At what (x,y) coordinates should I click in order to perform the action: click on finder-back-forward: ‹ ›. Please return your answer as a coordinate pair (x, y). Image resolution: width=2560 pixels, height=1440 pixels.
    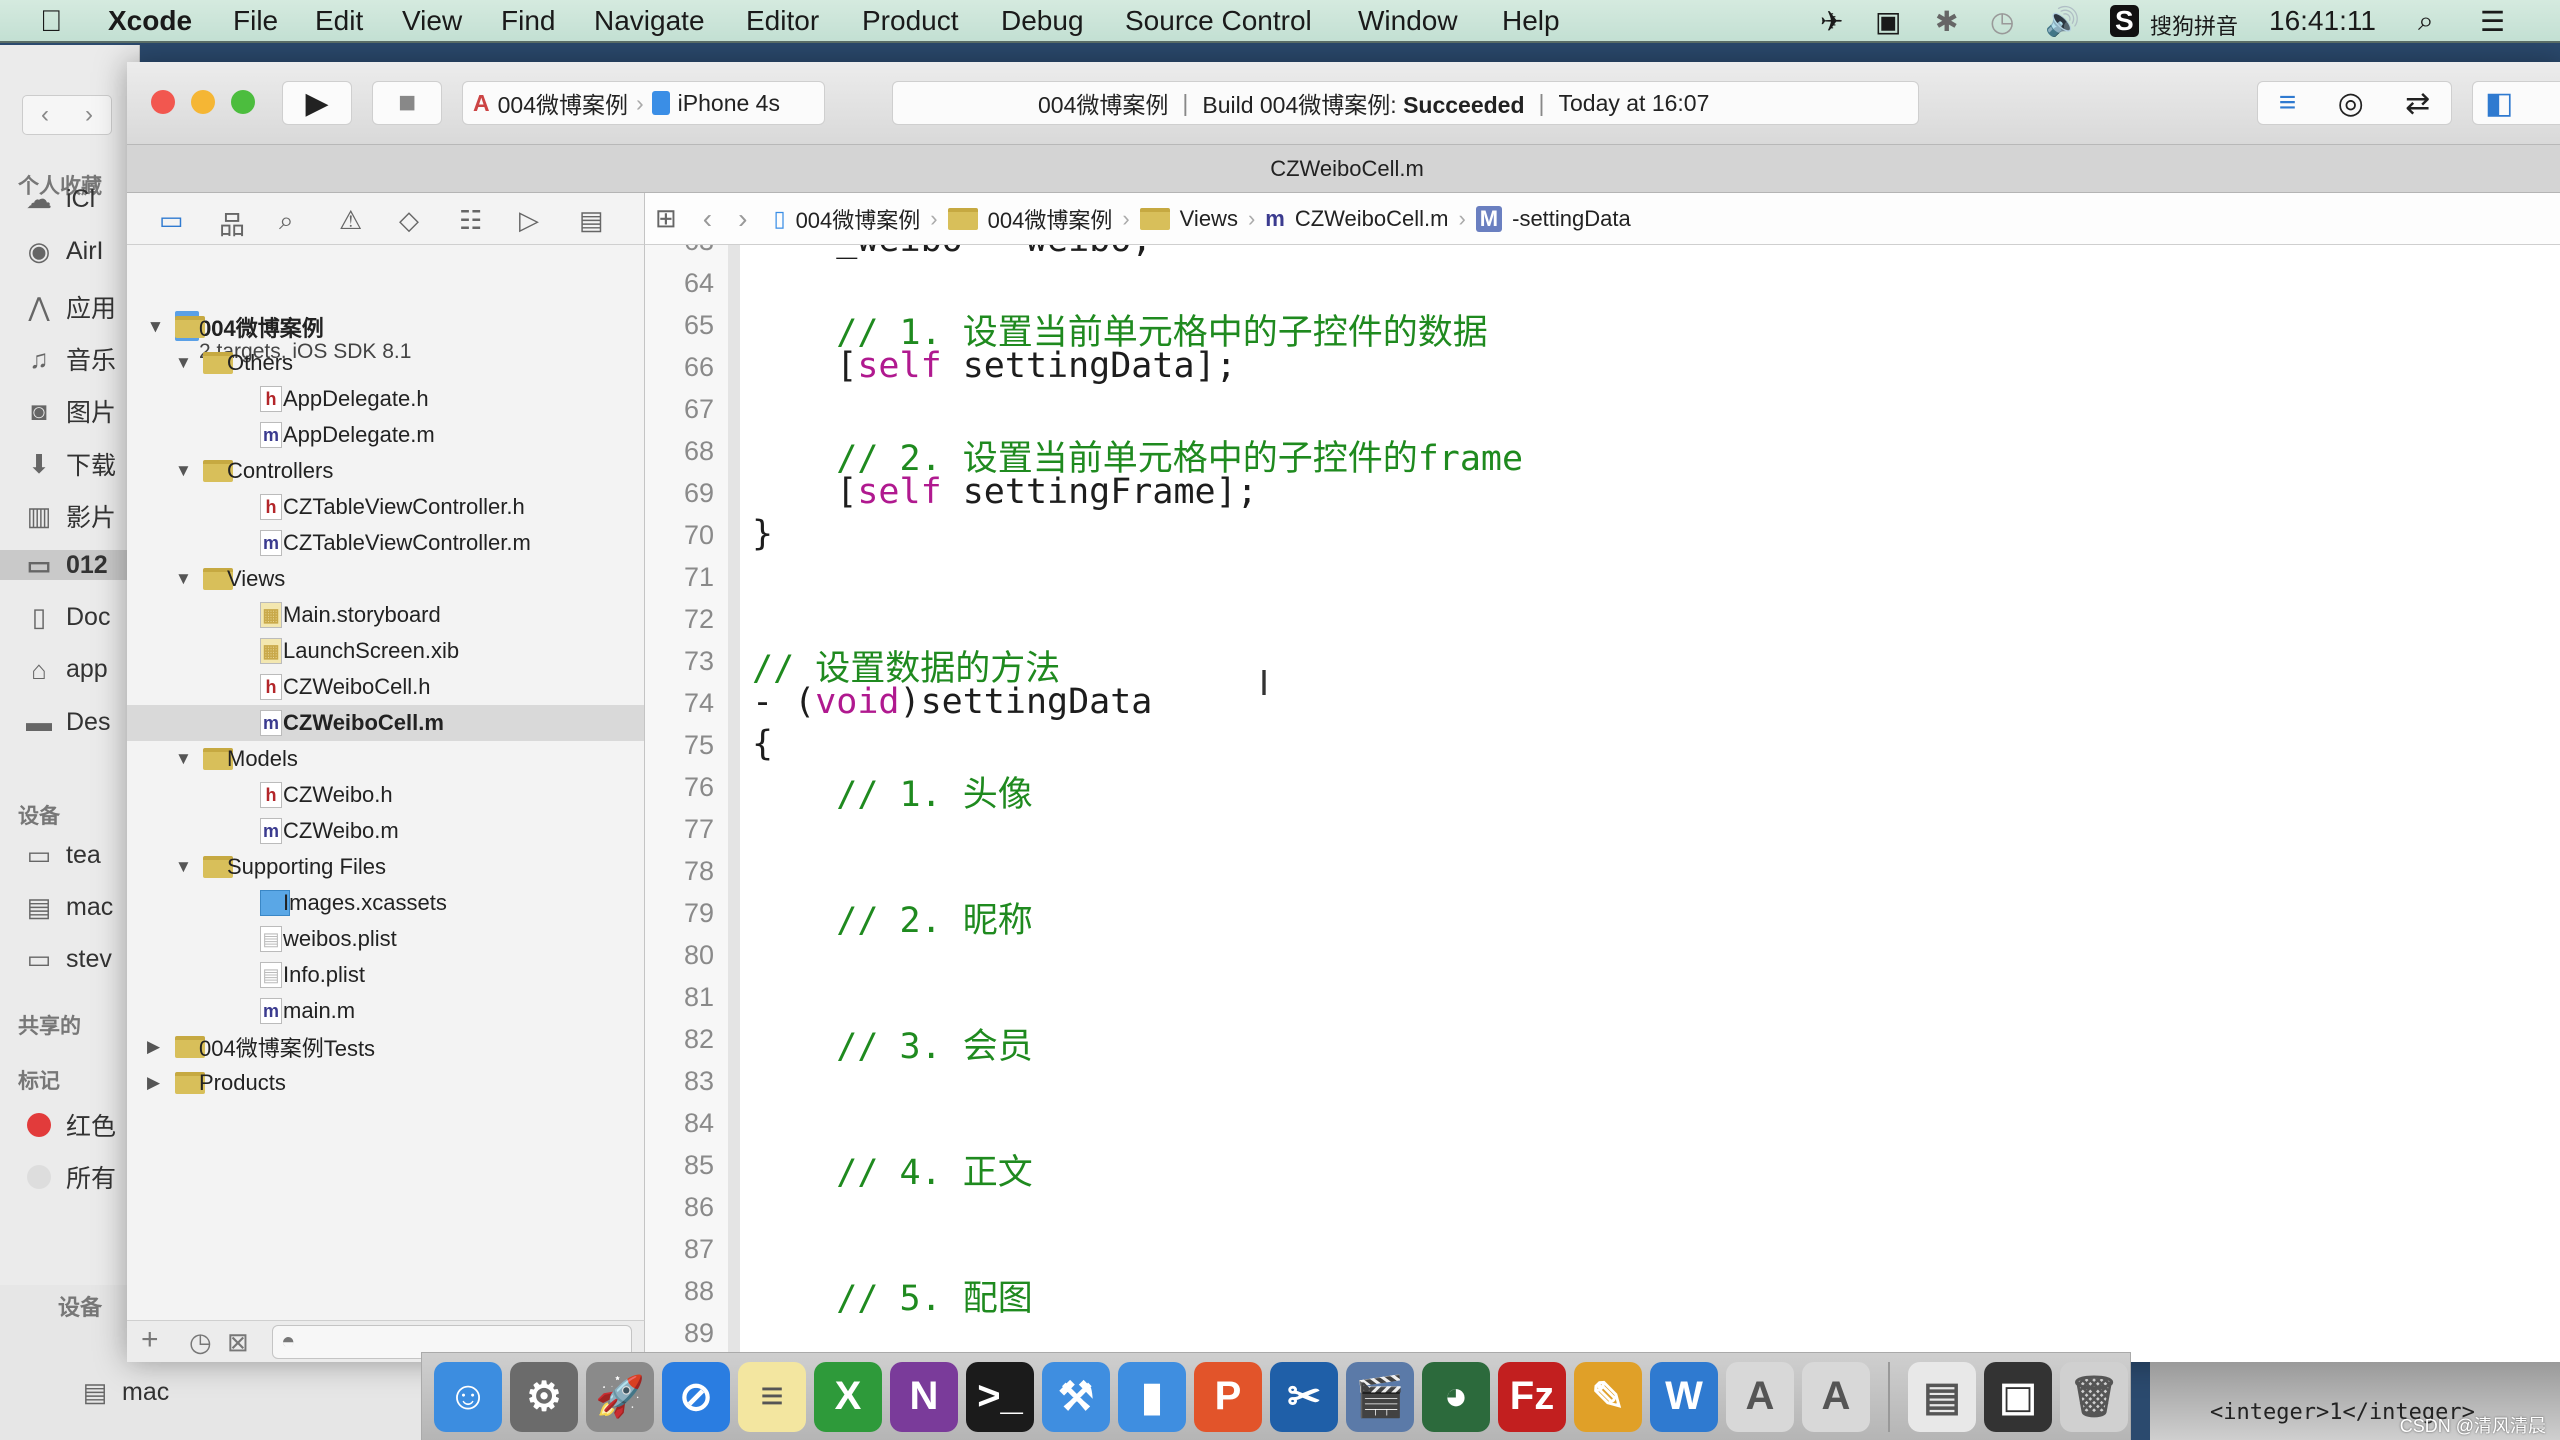
    Looking at the image, I should click on (67, 115).